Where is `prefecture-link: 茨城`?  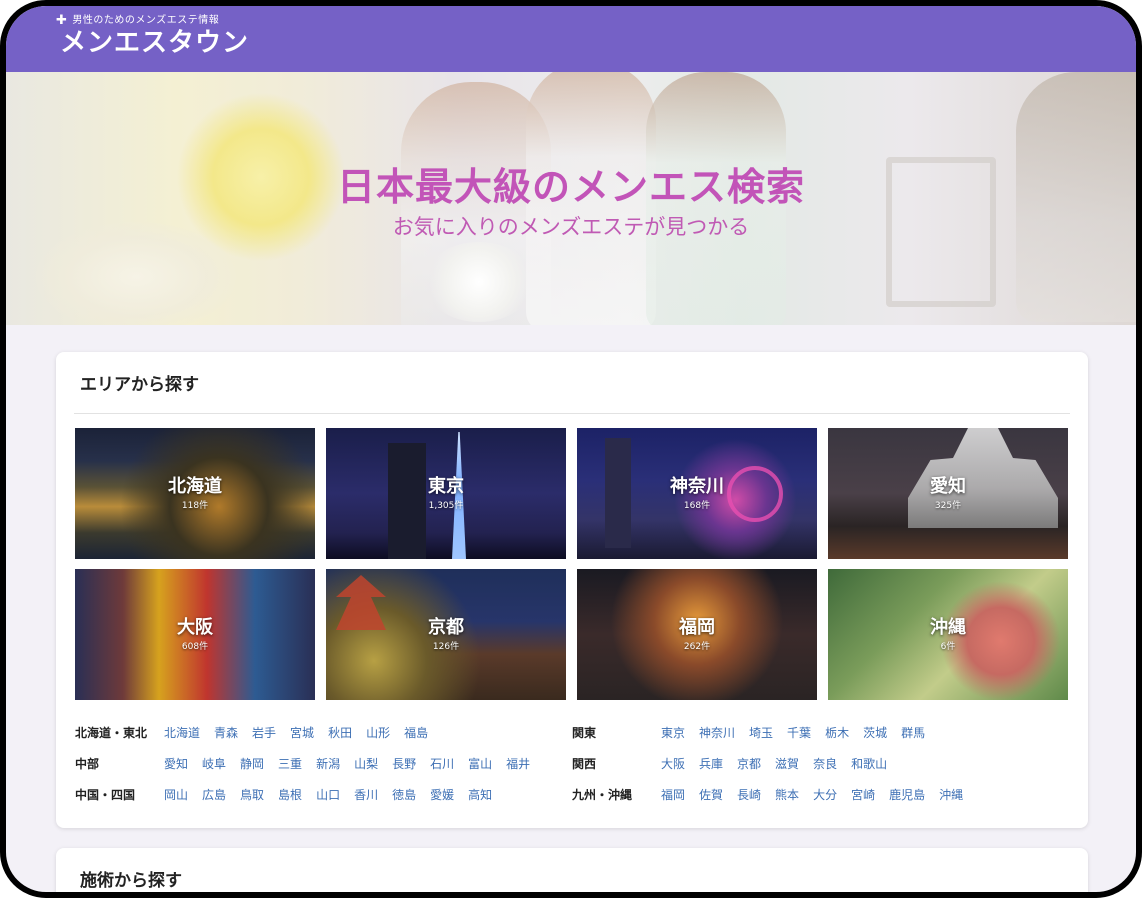 prefecture-link: 茨城 is located at coordinates (875, 732).